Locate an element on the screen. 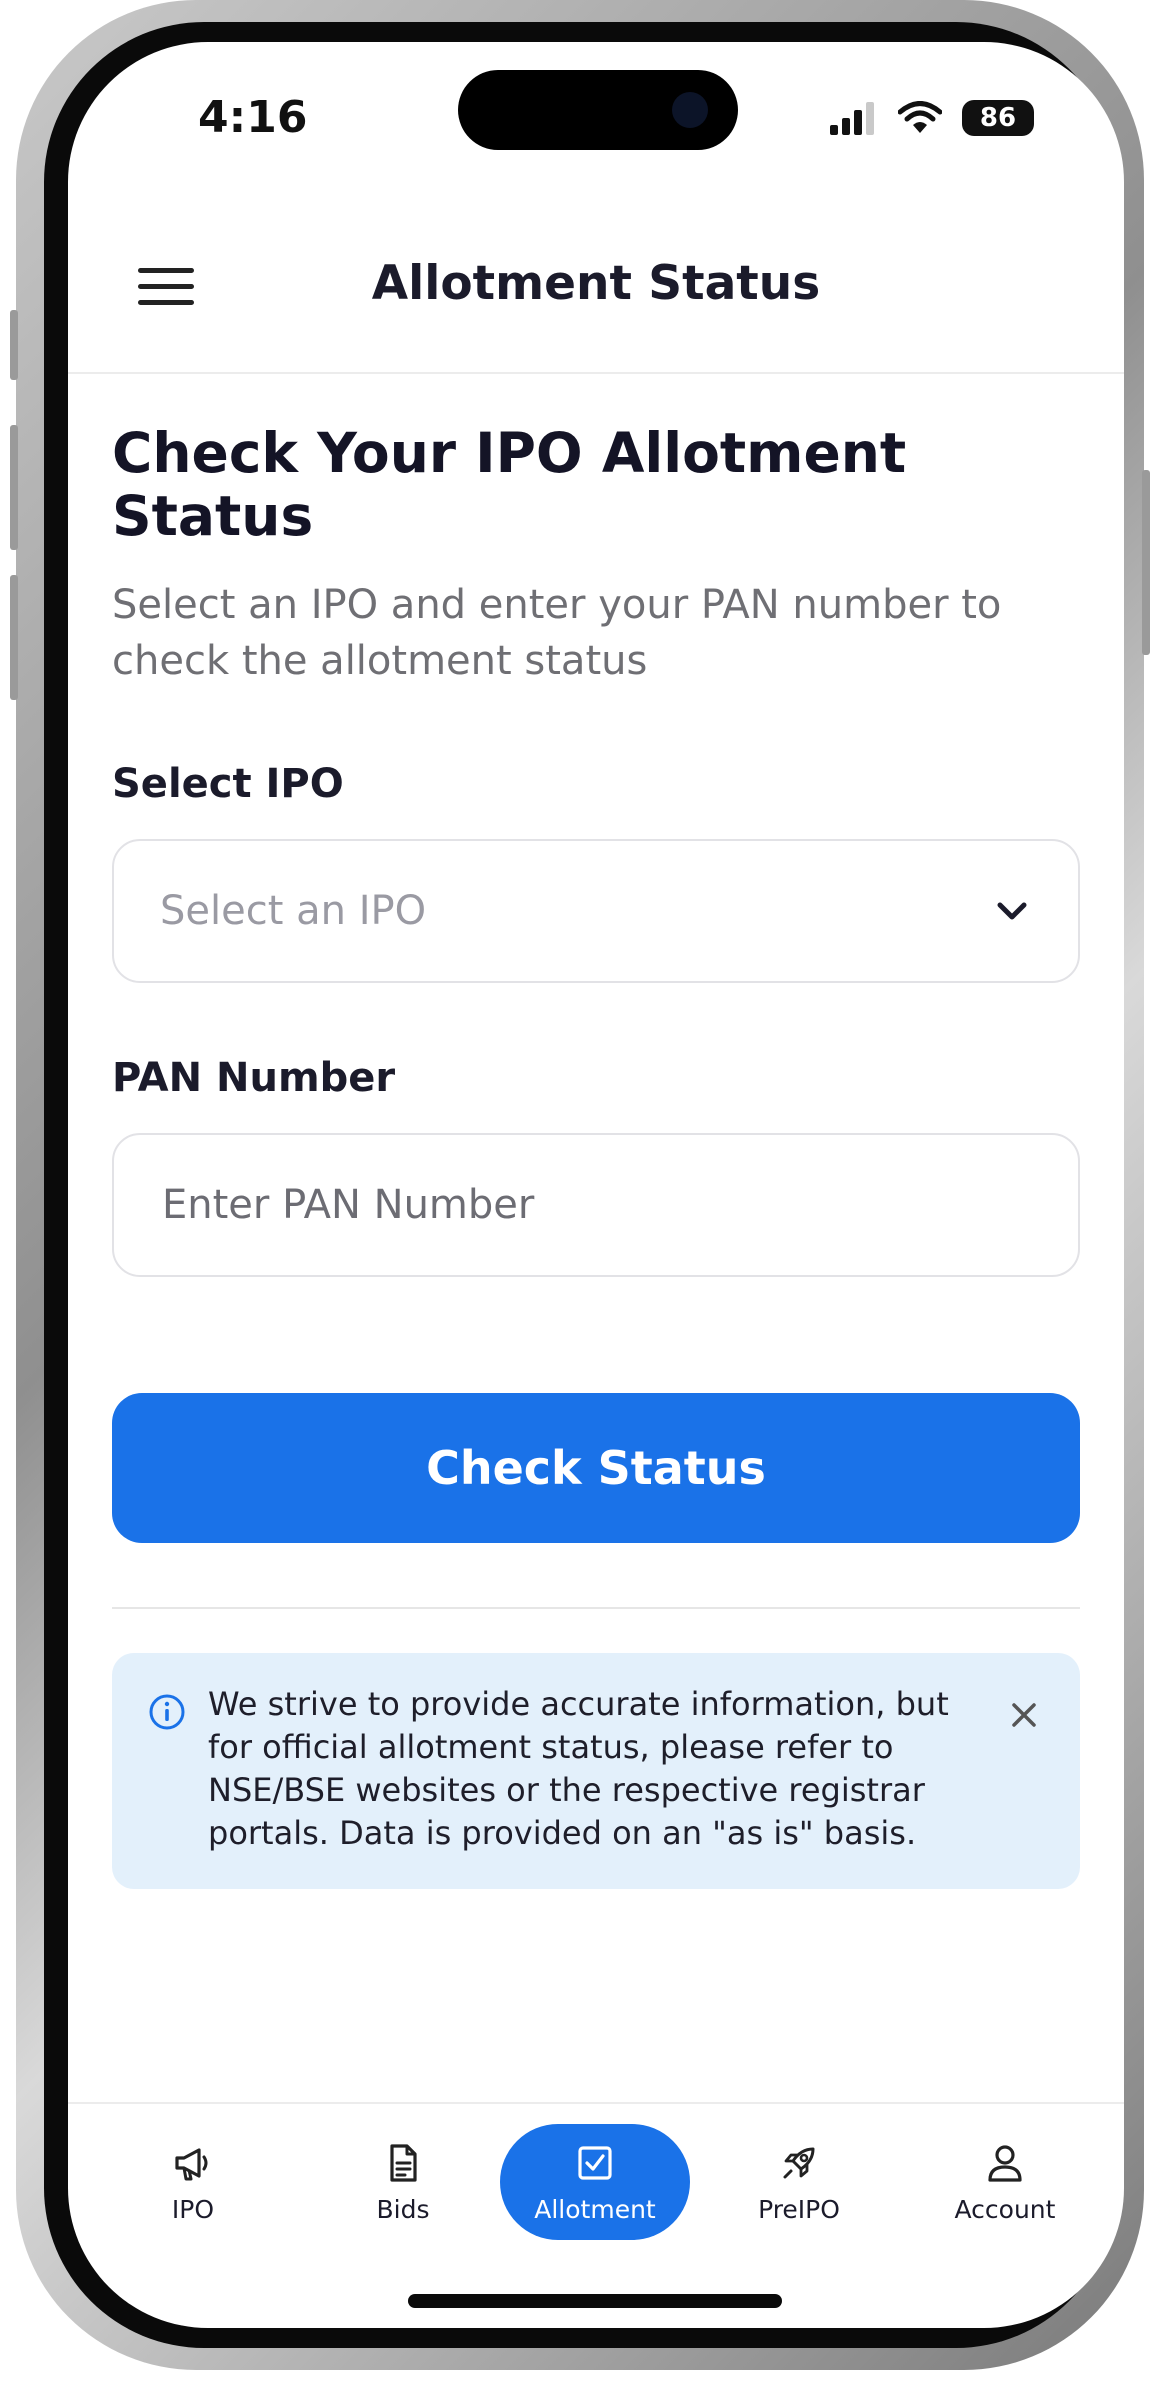  tab-account: Account is located at coordinates (1005, 2182).